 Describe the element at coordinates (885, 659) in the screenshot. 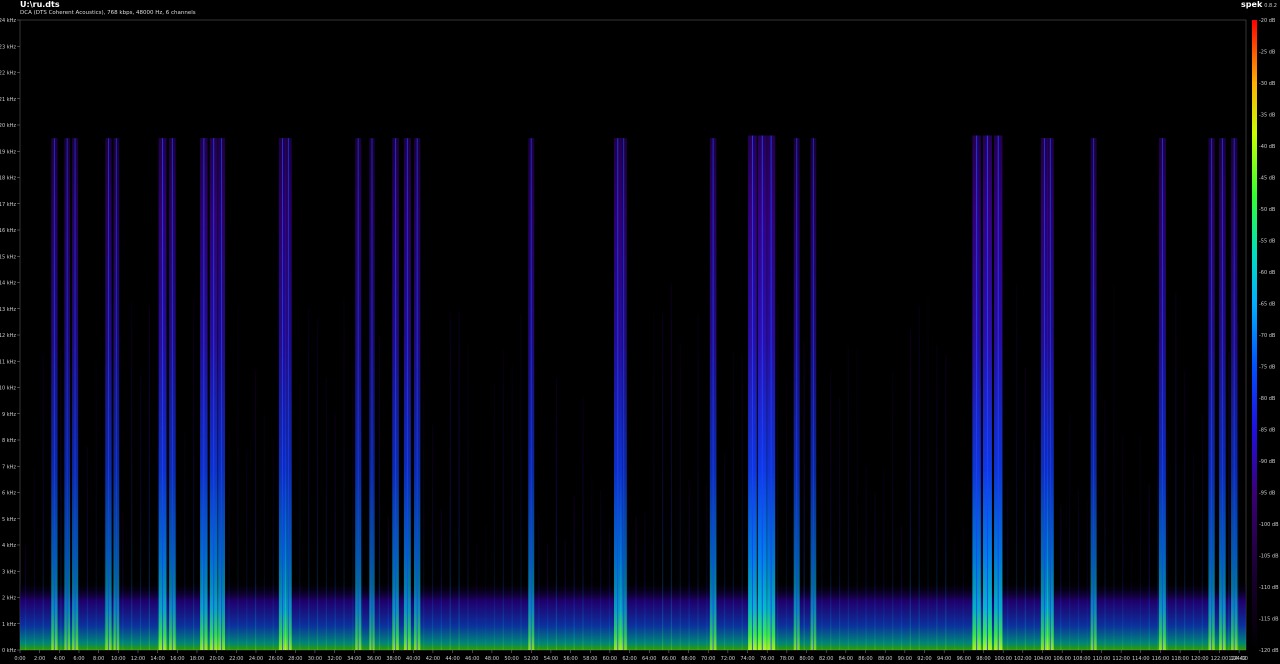

I see `x-tick-label: 88:00` at that location.